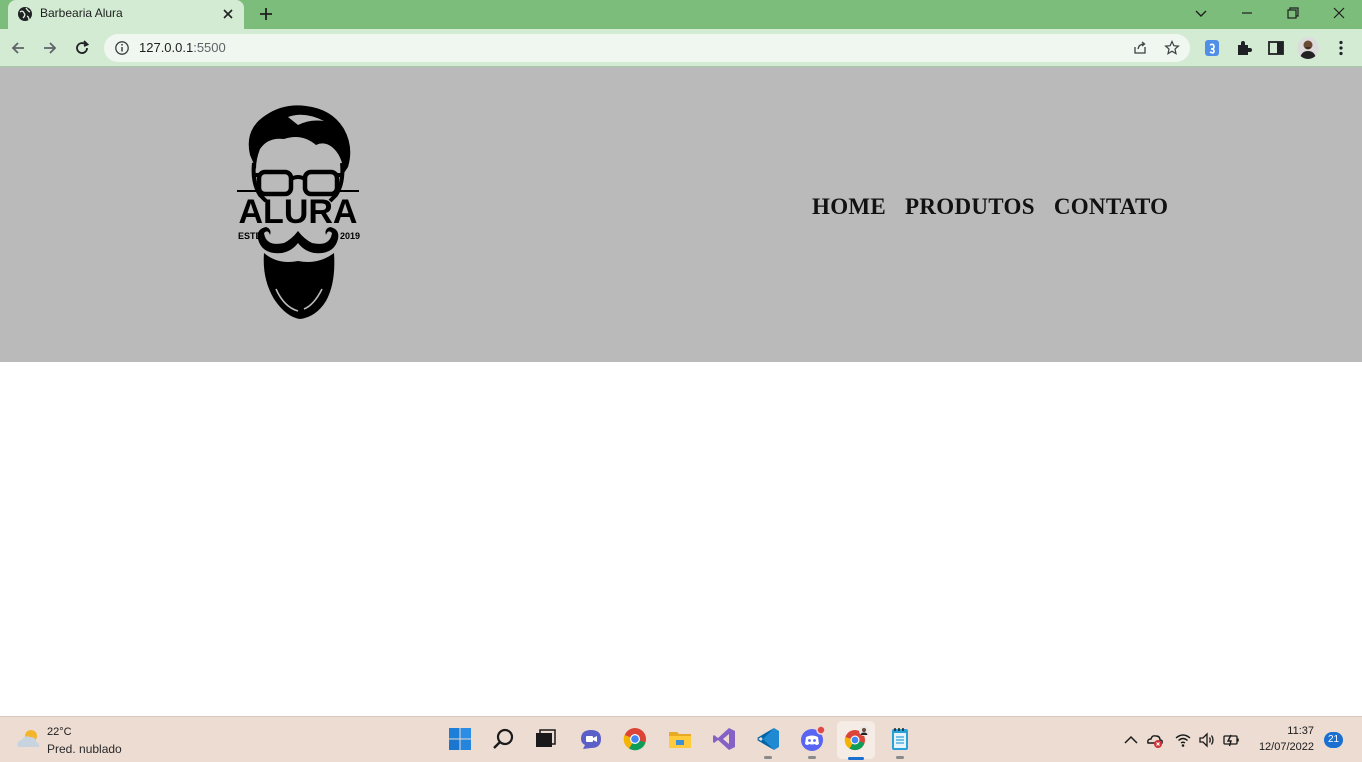  I want to click on teams-chat-icon, so click(591, 739).